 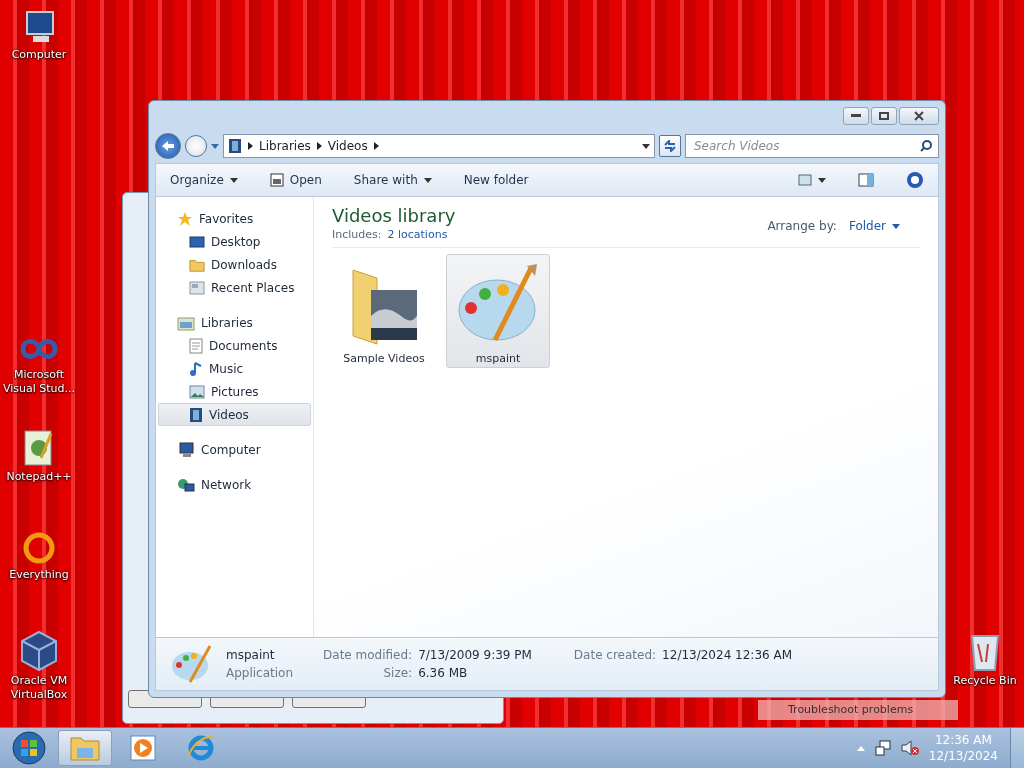 What do you see at coordinates (234, 484) in the screenshot?
I see `nav-item: Network` at bounding box center [234, 484].